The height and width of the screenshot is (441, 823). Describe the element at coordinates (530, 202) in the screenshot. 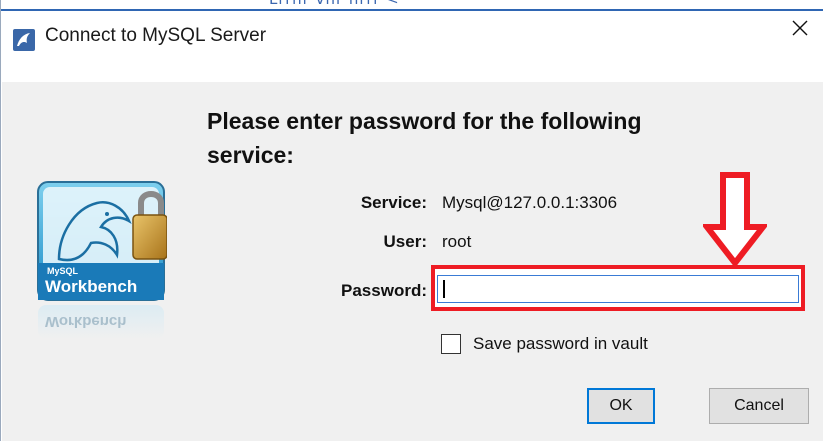

I see `service-value: Mysql@127.0.0.1:3306` at that location.